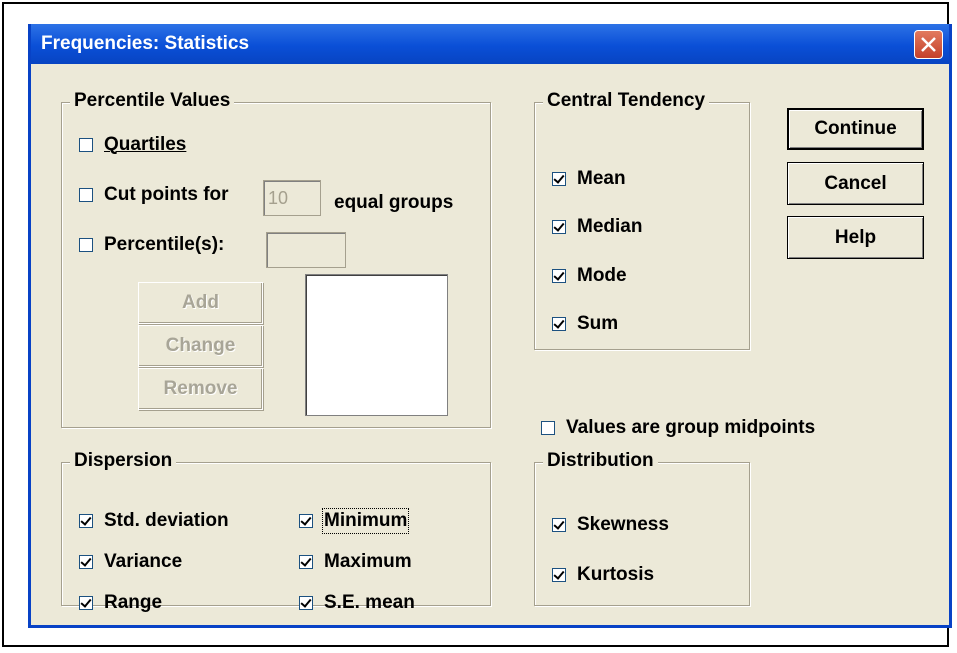  I want to click on skewness-label: Skewness, so click(623, 524).